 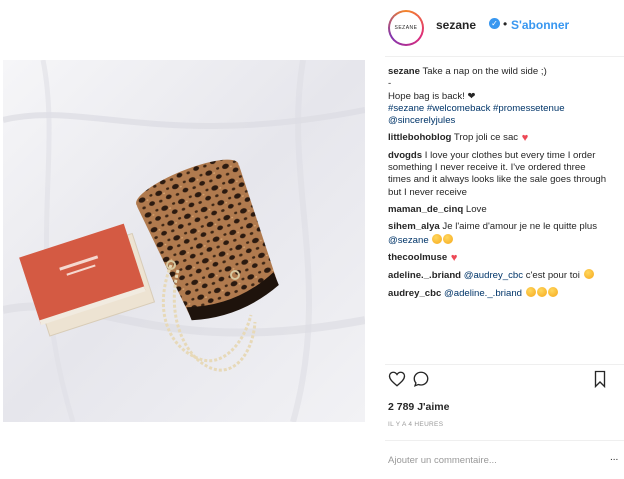 I want to click on comment-bubble-icon, so click(x=421, y=379).